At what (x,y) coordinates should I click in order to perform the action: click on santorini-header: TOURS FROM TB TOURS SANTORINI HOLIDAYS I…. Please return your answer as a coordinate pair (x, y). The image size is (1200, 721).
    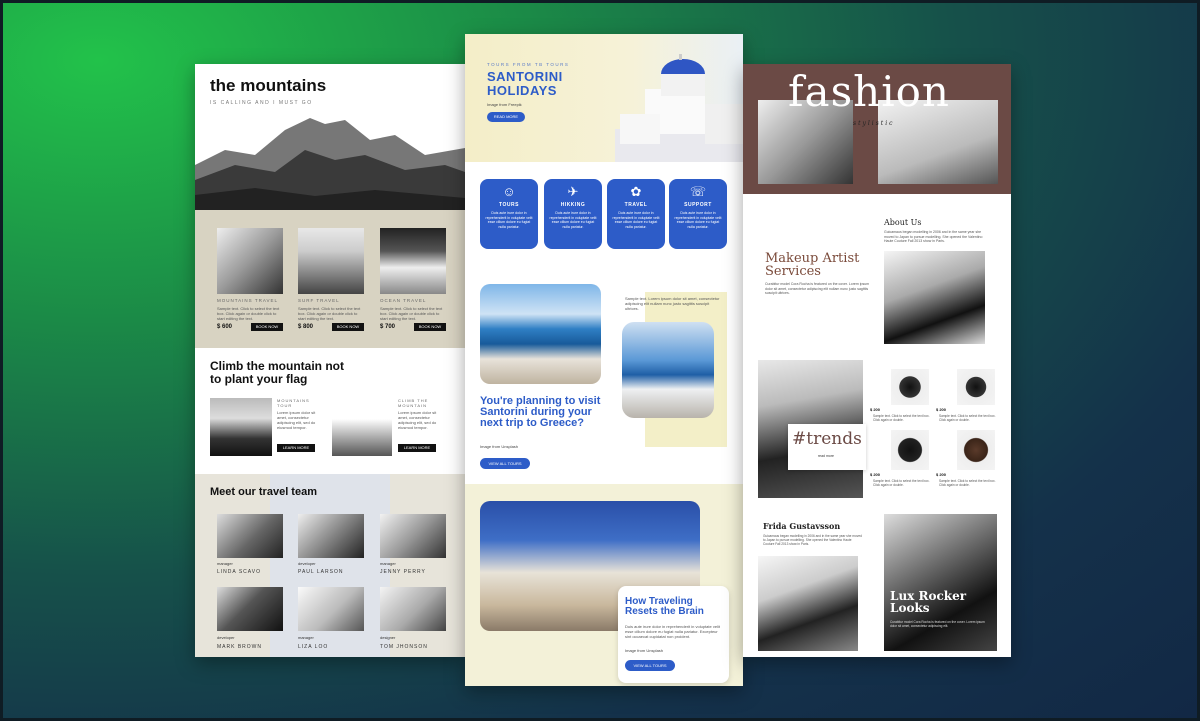
    Looking at the image, I should click on (604, 98).